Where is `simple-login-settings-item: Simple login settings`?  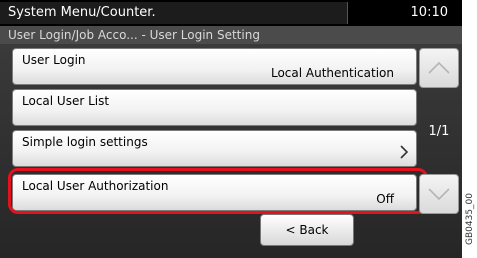 simple-login-settings-item: Simple login settings is located at coordinates (214, 148).